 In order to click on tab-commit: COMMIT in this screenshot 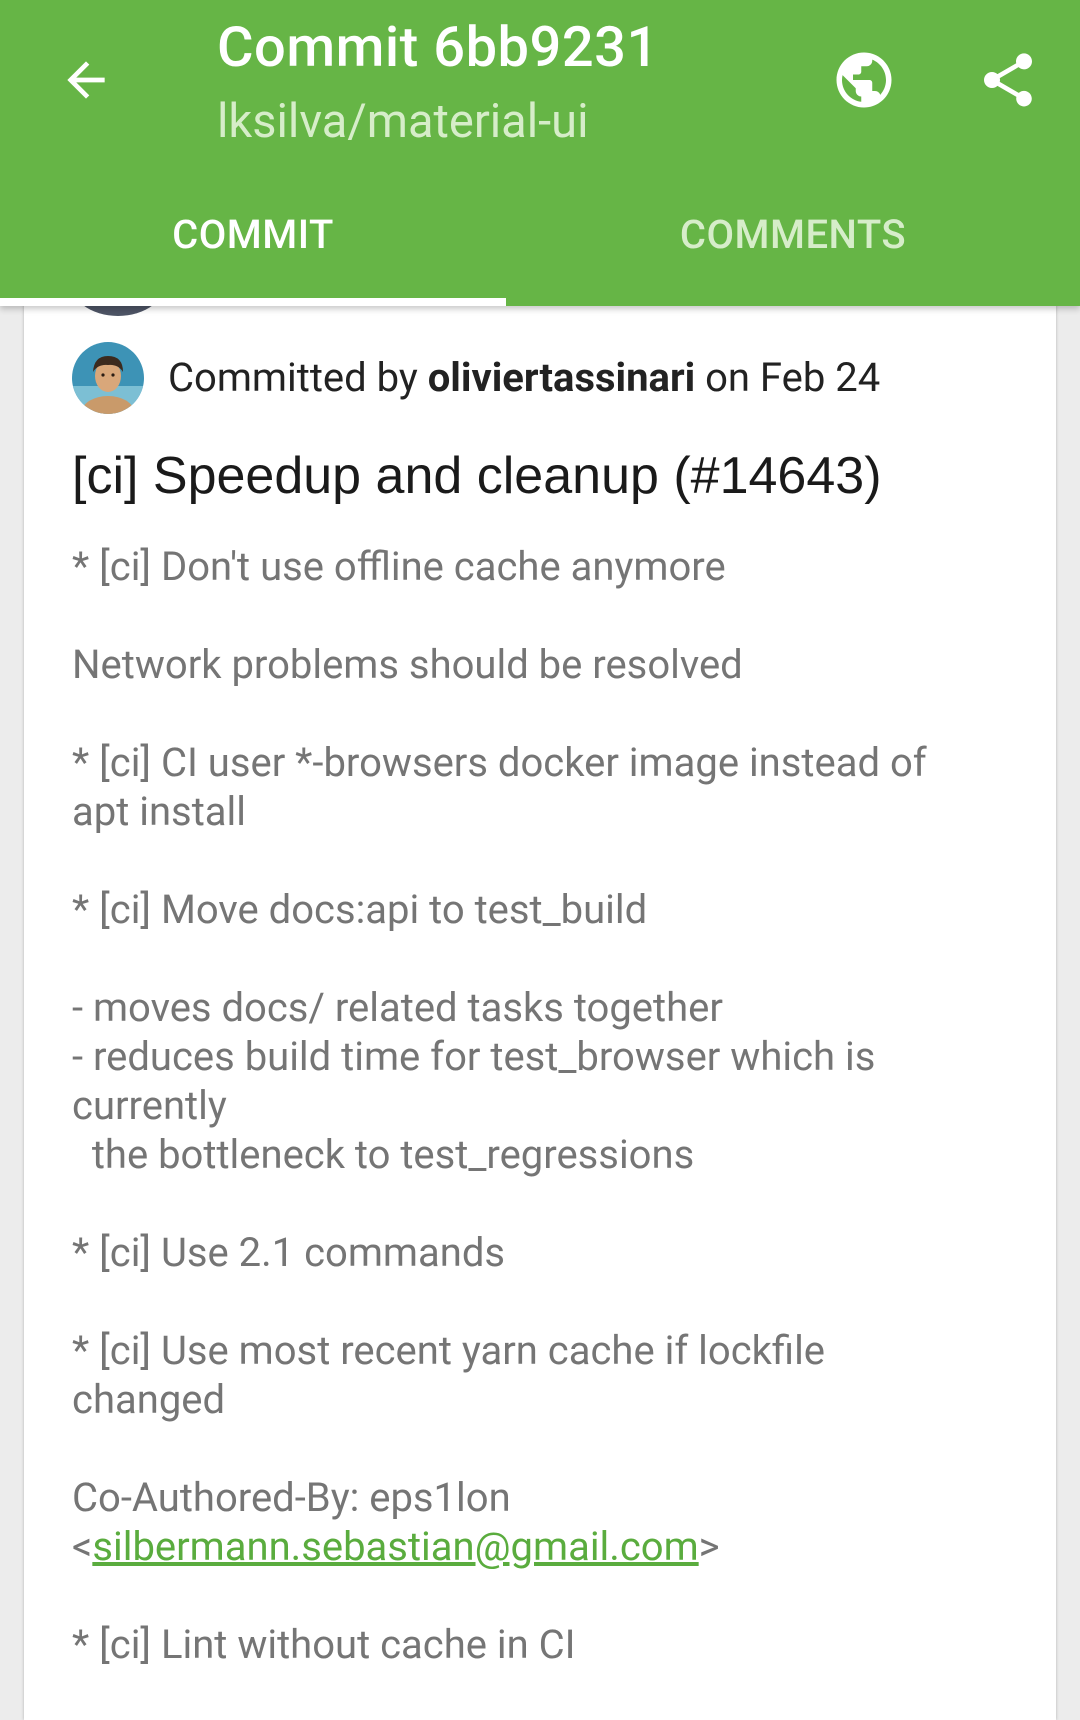, I will do `click(253, 251)`.